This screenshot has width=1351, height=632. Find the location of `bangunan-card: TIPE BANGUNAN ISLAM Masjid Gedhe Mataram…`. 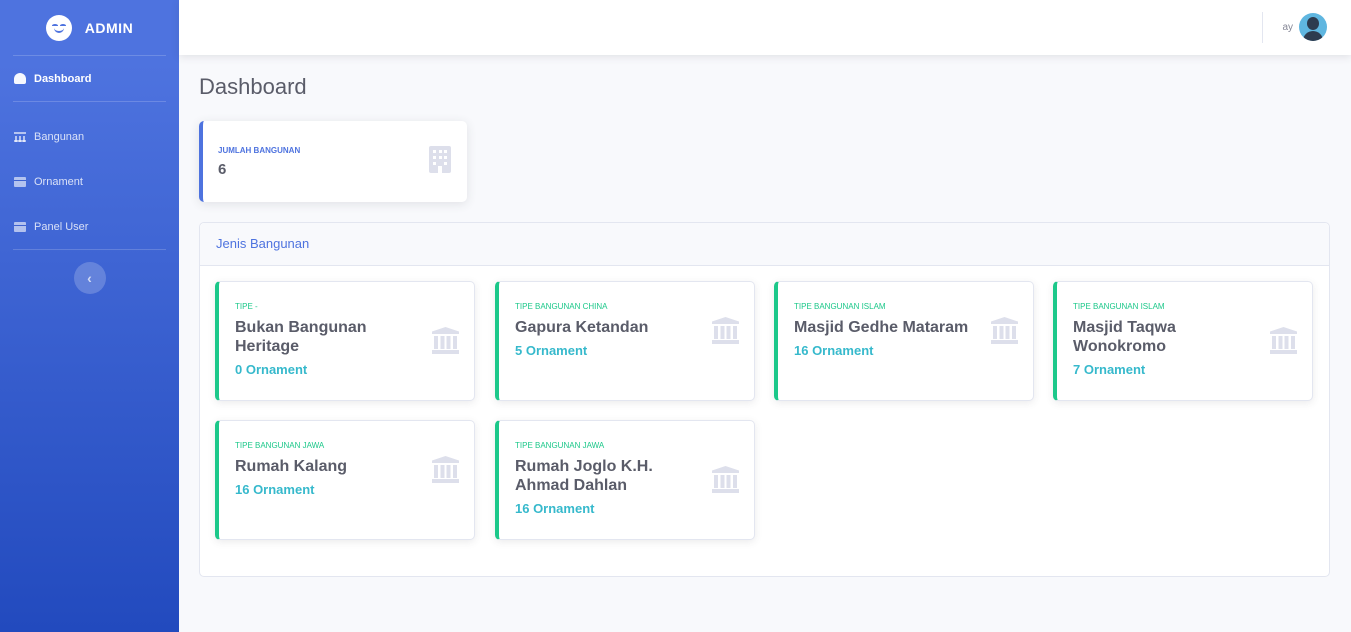

bangunan-card: TIPE BANGUNAN ISLAM Masjid Gedhe Mataram… is located at coordinates (904, 341).